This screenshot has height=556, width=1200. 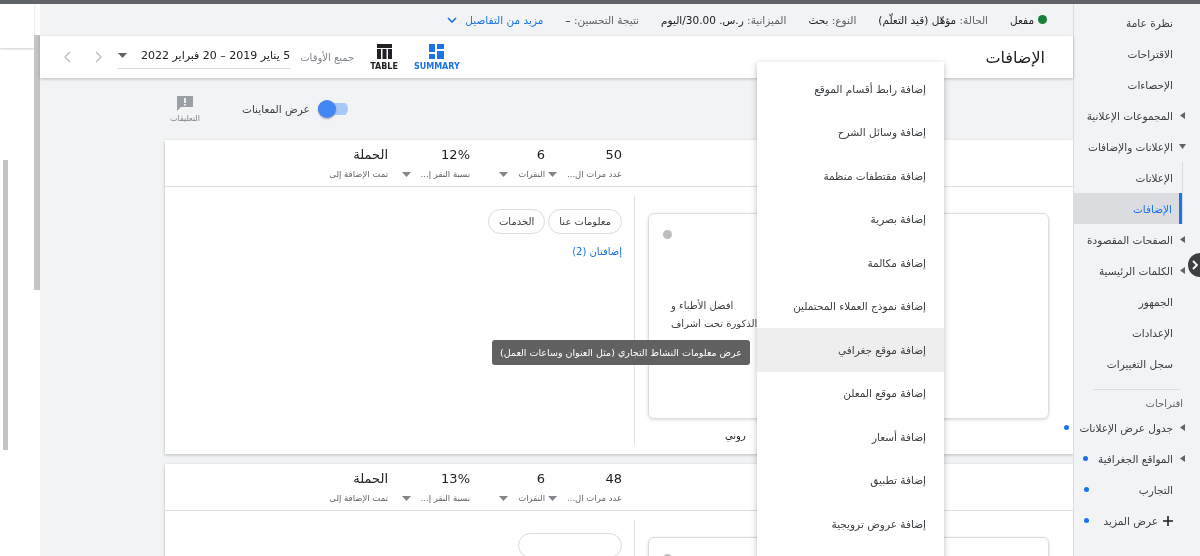 I want to click on metric-value: 12%, so click(x=455, y=154).